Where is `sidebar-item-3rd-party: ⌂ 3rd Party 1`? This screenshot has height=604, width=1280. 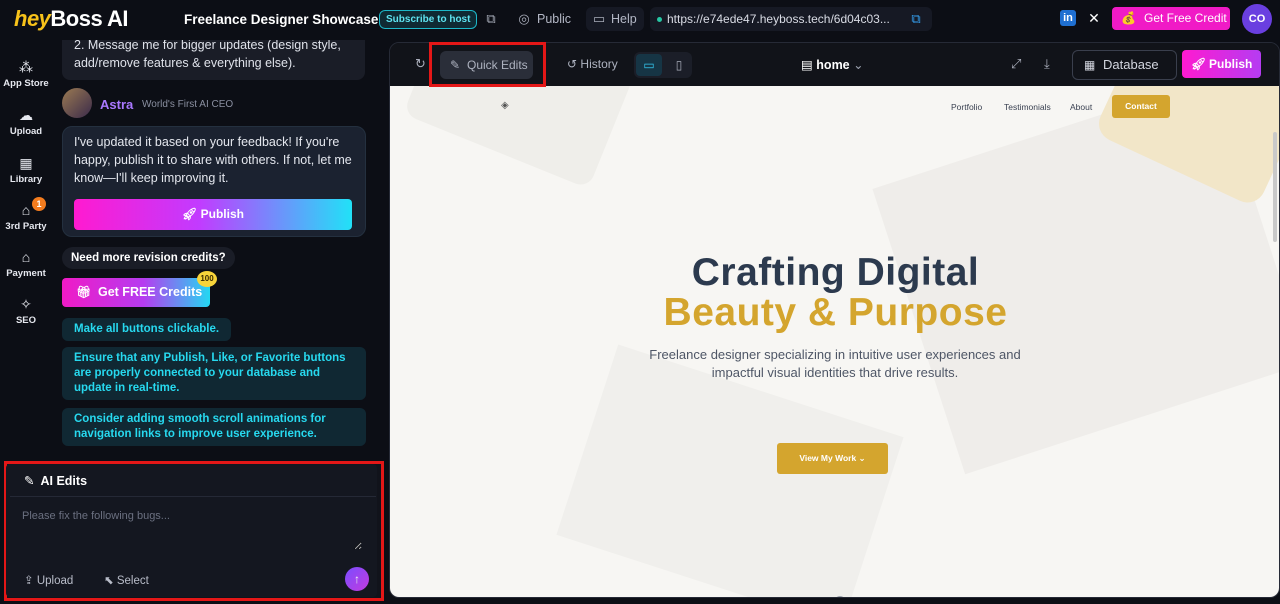
sidebar-item-3rd-party: ⌂ 3rd Party 1 is located at coordinates (26, 214).